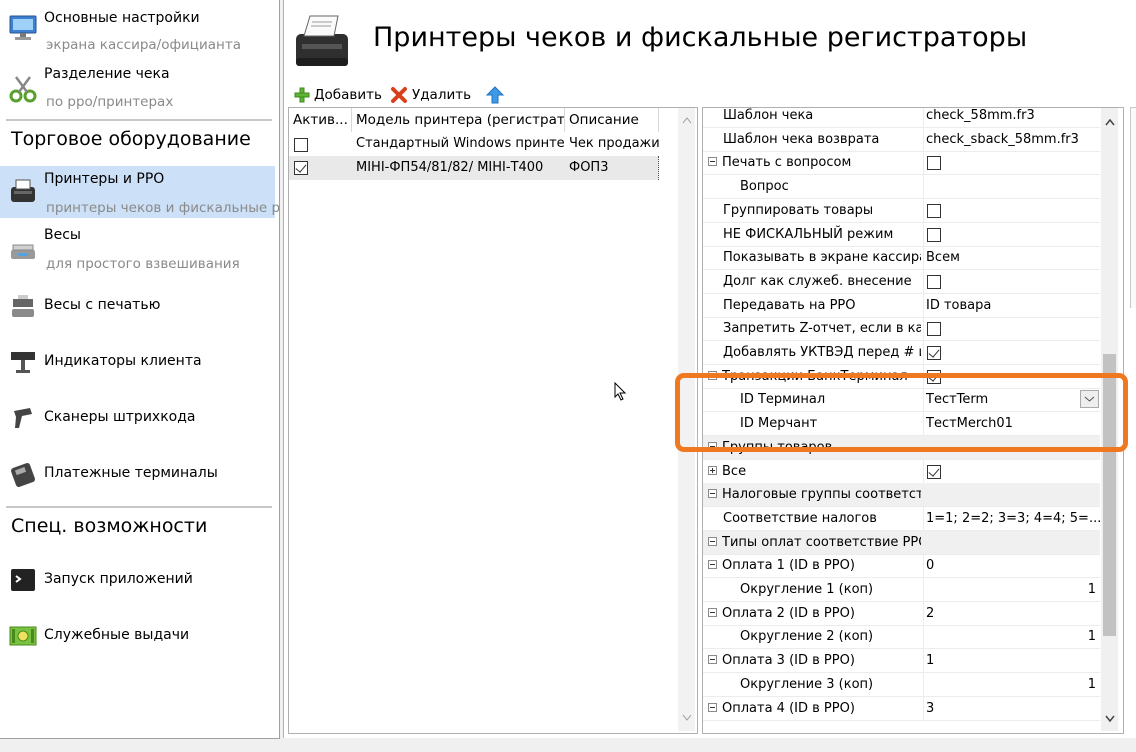 The image size is (1136, 752). What do you see at coordinates (131, 139) in the screenshot?
I see `section-title-trade-equipment: Торговое оборудование` at bounding box center [131, 139].